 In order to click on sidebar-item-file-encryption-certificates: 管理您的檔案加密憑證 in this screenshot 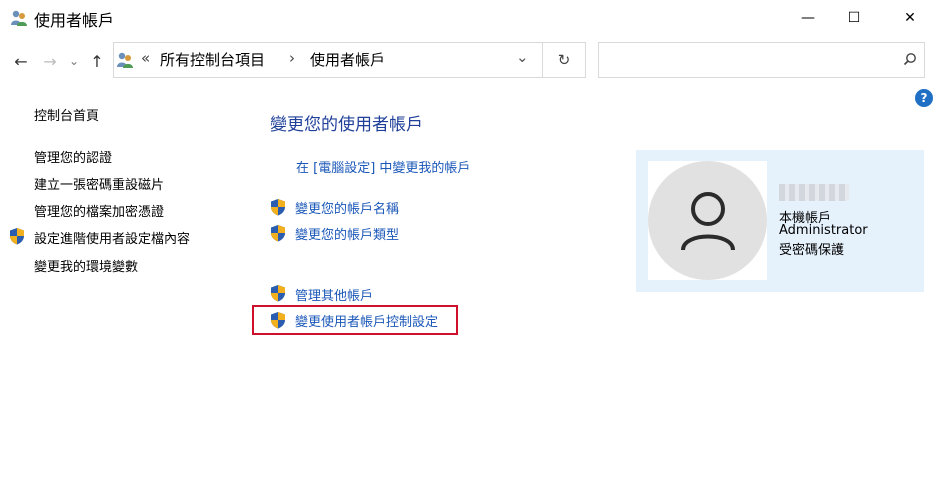, I will do `click(99, 210)`.